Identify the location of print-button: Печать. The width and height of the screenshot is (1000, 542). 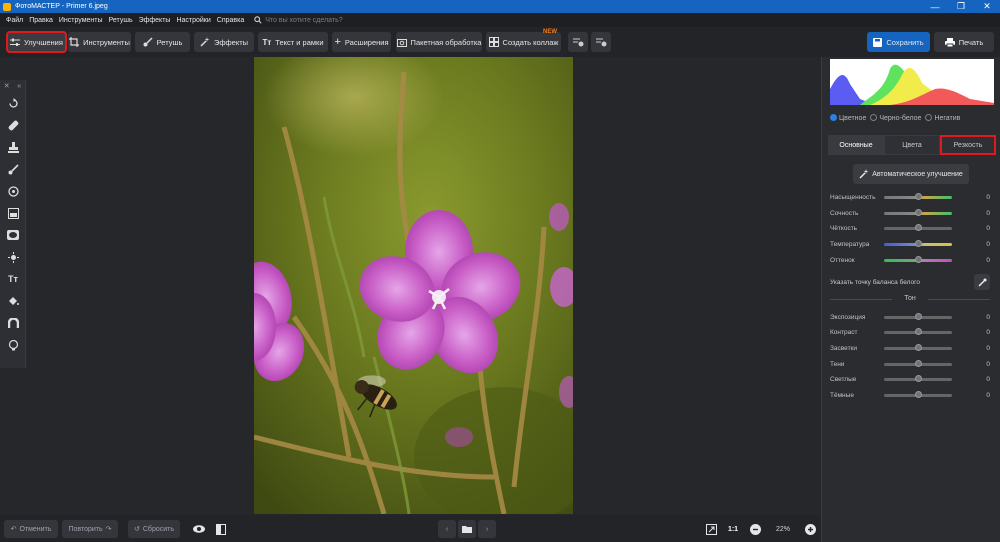
(964, 42).